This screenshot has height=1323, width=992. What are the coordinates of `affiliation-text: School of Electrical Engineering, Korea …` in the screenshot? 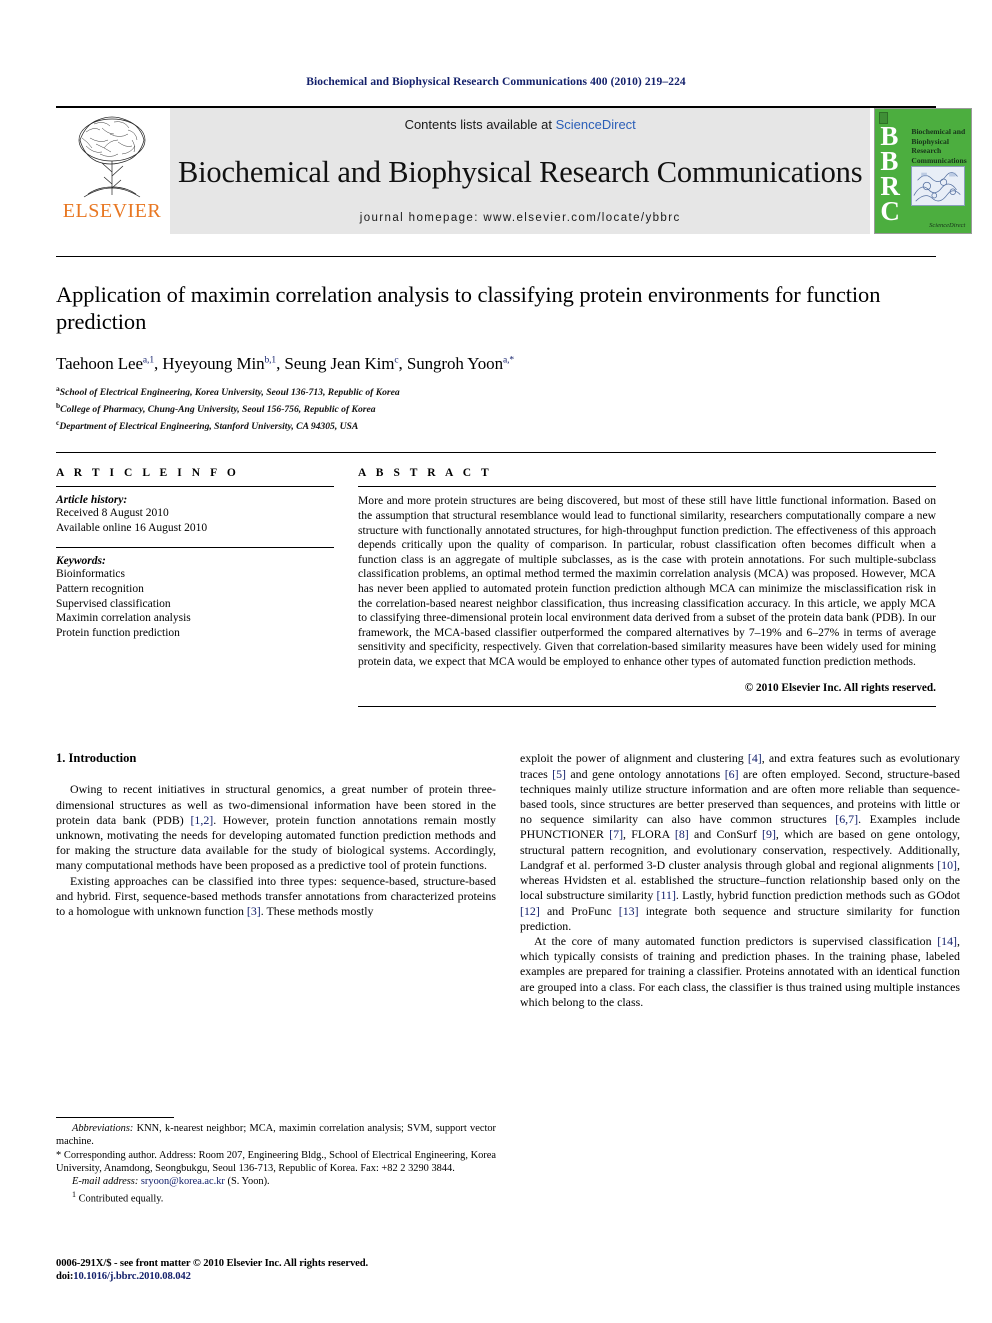 It's located at (229, 393).